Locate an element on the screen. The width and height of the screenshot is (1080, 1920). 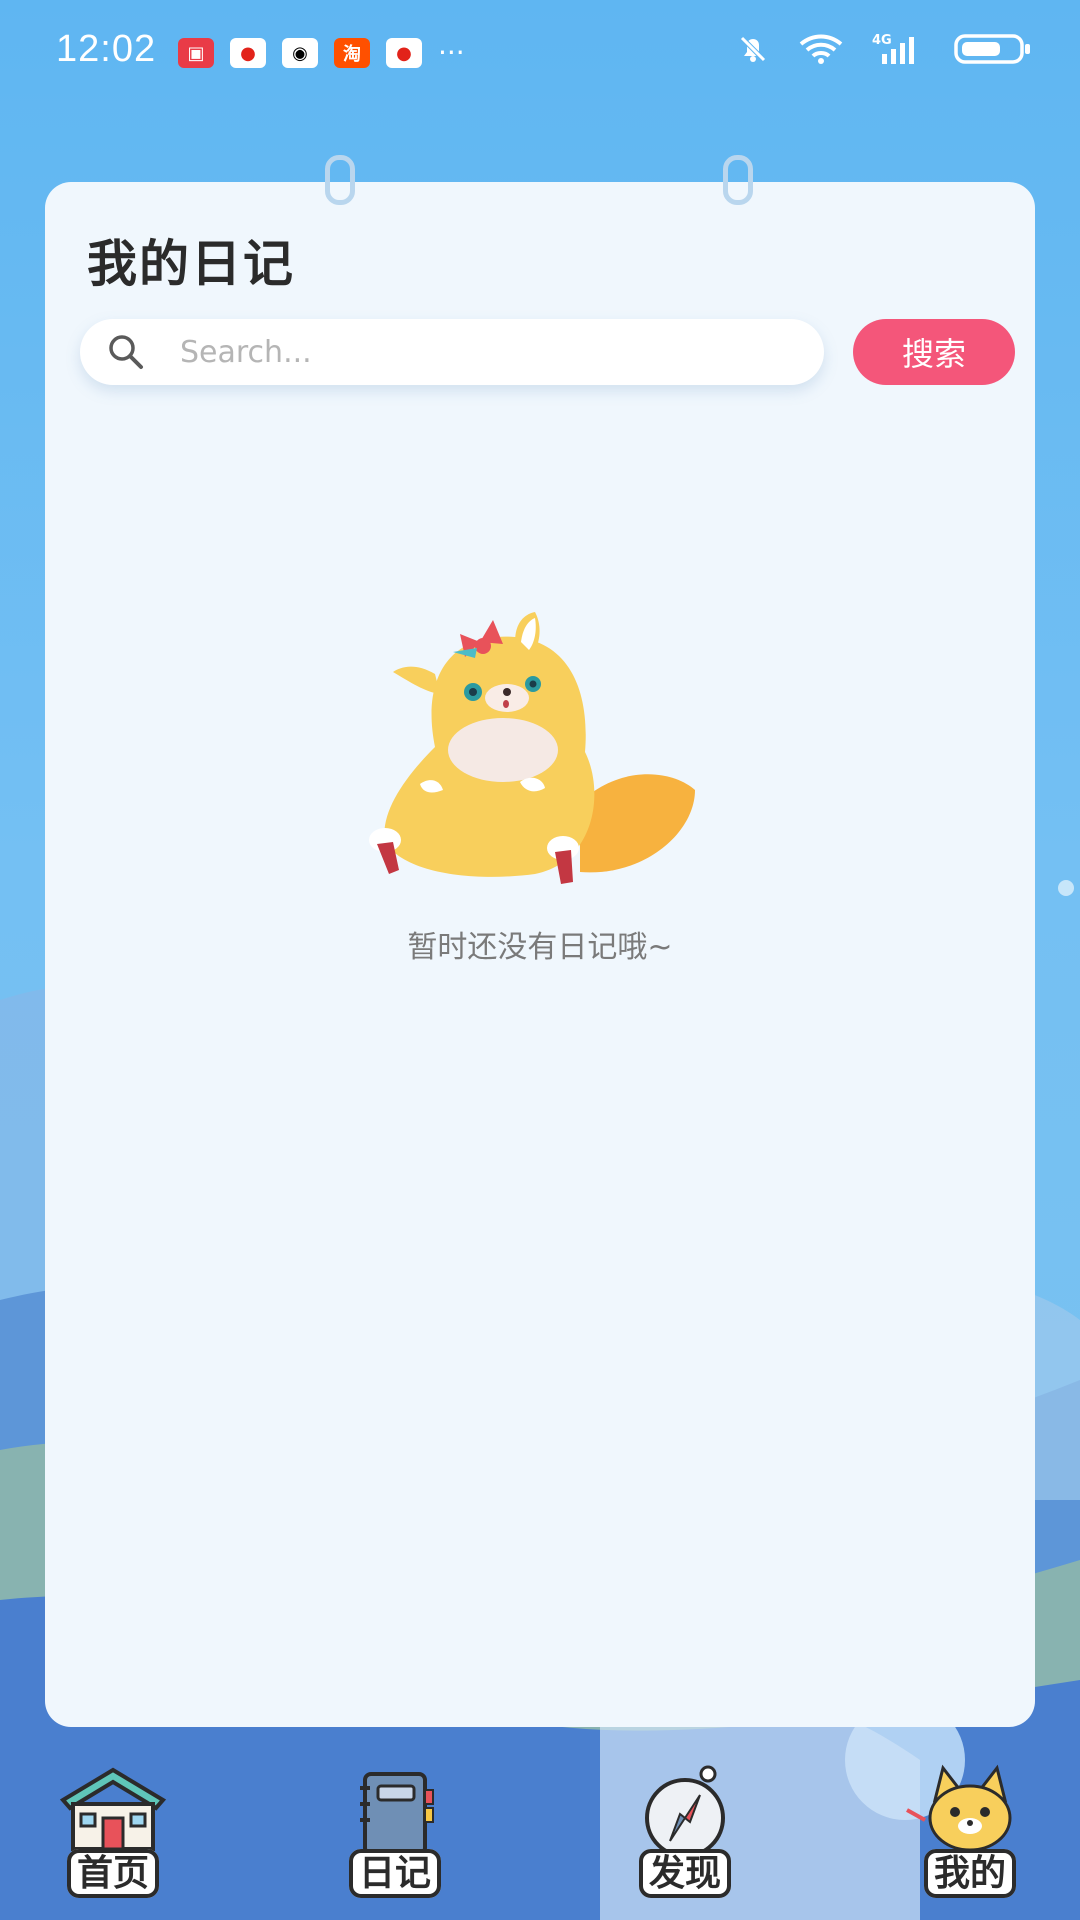
page-title: 我的日记 is located at coordinates (191, 264).